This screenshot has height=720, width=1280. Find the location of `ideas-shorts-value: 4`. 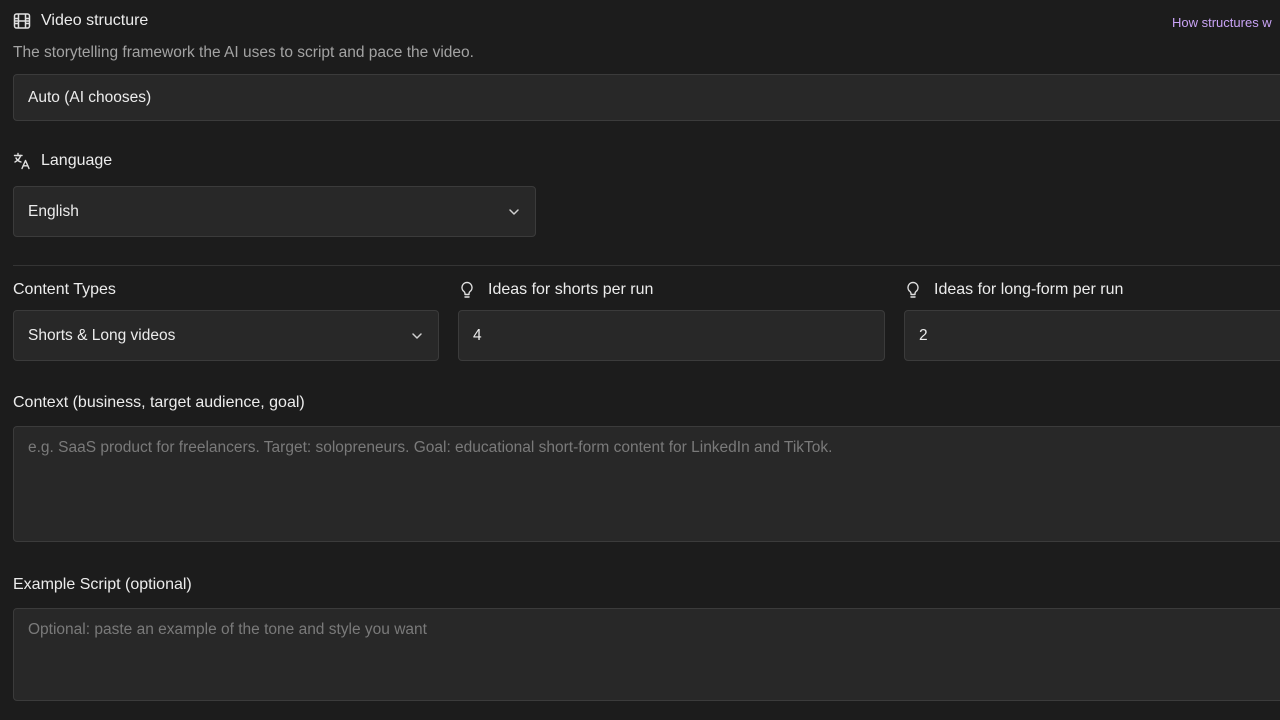

ideas-shorts-value: 4 is located at coordinates (477, 335).